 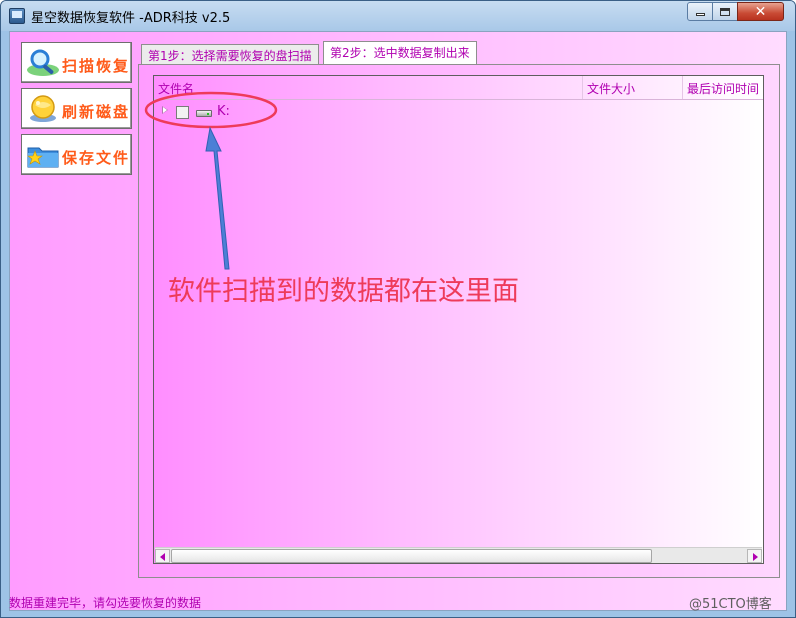 What do you see at coordinates (165, 110) in the screenshot?
I see `expand-arrow-icon` at bounding box center [165, 110].